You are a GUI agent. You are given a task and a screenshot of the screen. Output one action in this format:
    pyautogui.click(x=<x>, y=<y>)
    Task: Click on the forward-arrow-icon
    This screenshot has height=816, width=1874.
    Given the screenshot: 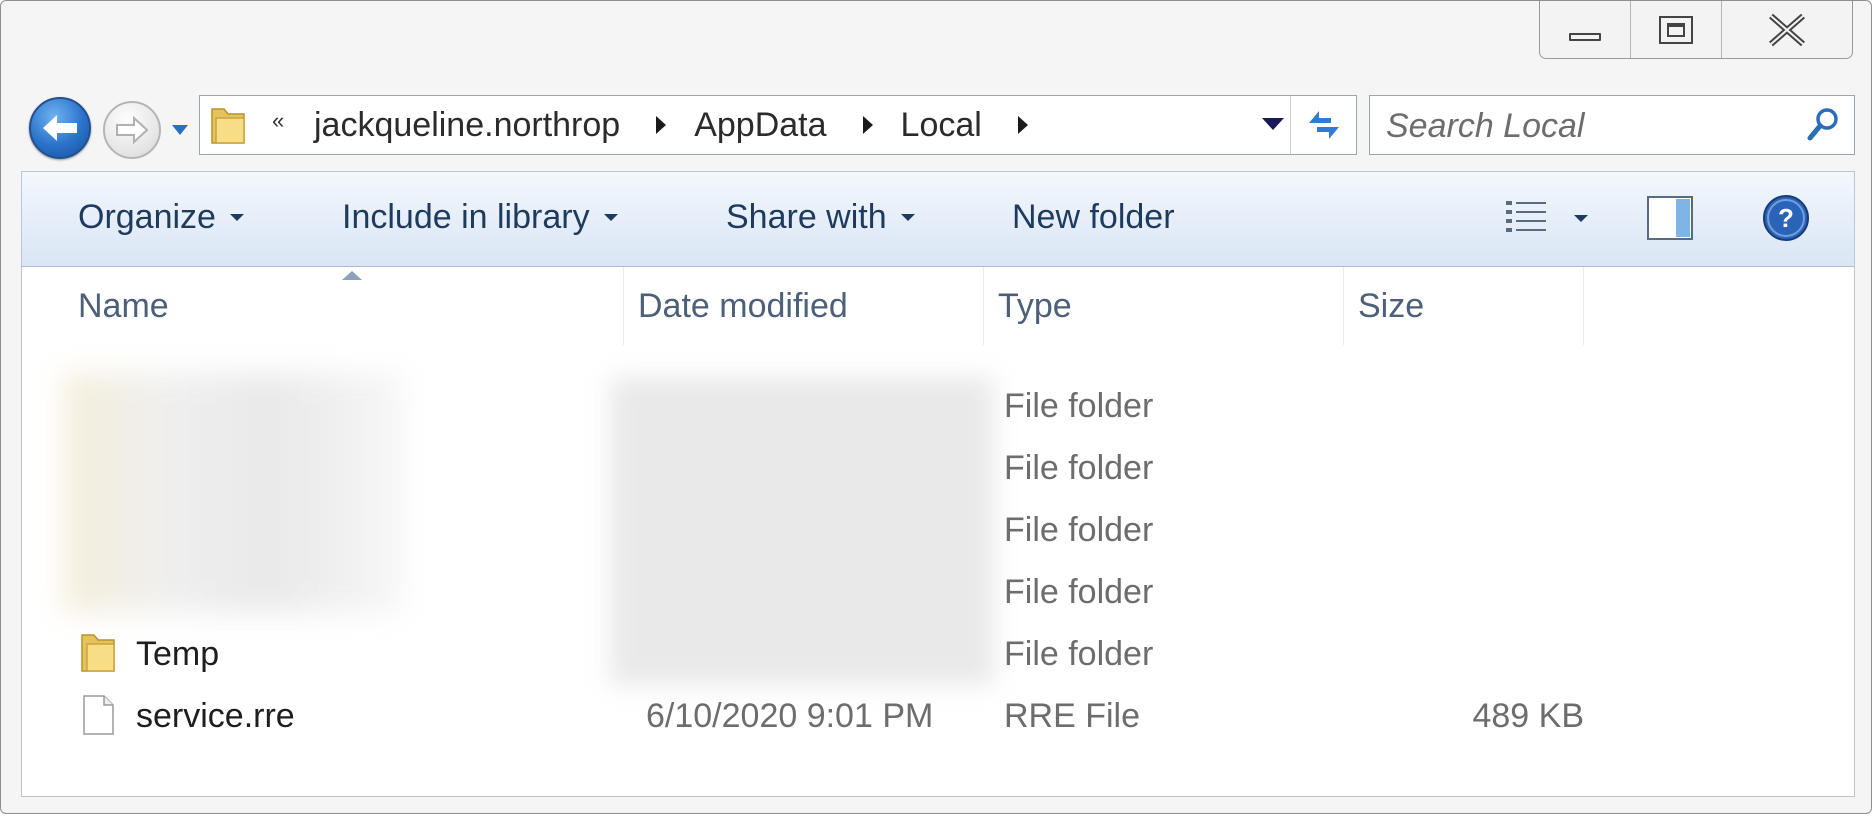 What is the action you would take?
    pyautogui.click(x=132, y=130)
    